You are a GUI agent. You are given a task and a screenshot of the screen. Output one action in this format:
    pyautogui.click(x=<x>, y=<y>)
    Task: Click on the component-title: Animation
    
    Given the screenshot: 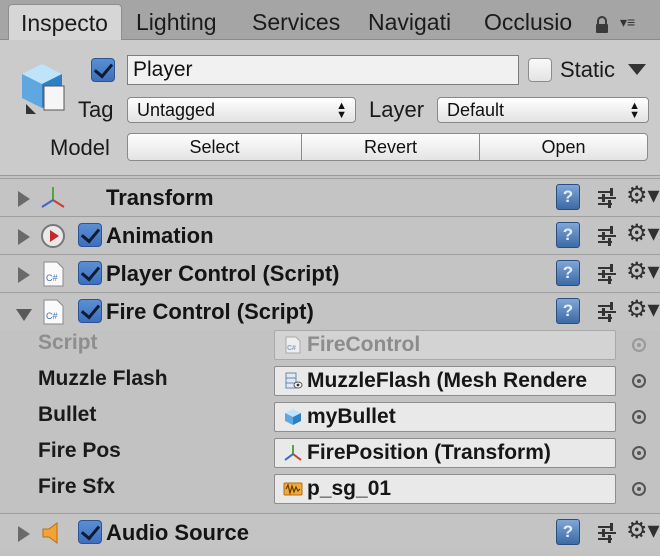 What is the action you would take?
    pyautogui.click(x=160, y=235)
    